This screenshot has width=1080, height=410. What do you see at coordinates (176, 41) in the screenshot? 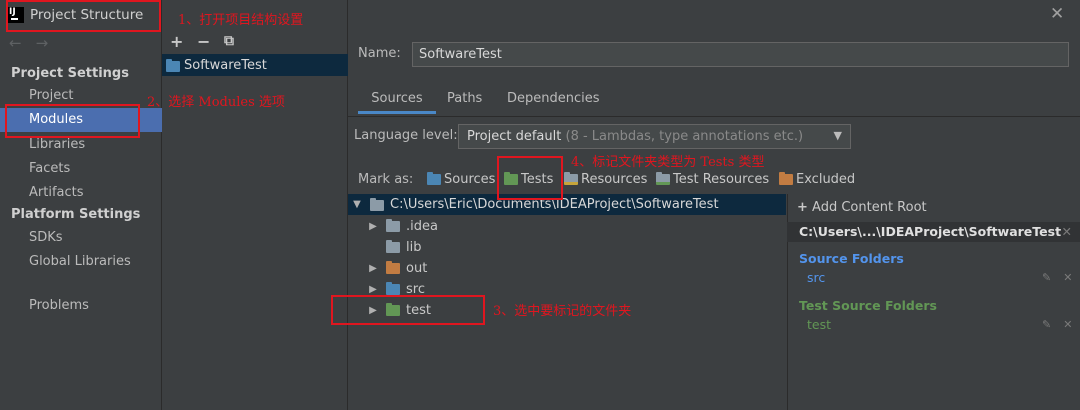
I see `add-module-button: +` at bounding box center [176, 41].